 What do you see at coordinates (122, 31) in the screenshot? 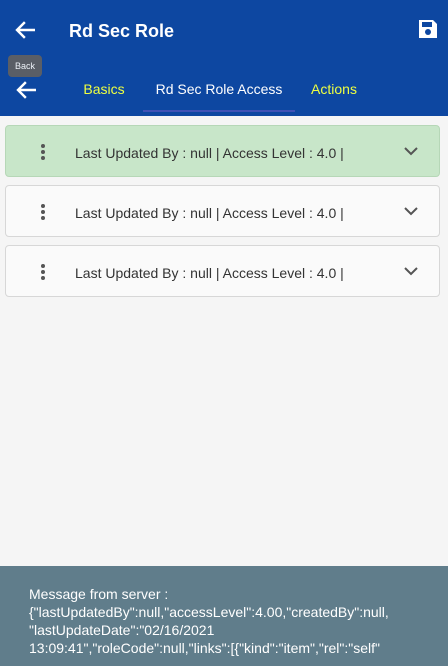
I see `page-title: Rd Sec Role` at bounding box center [122, 31].